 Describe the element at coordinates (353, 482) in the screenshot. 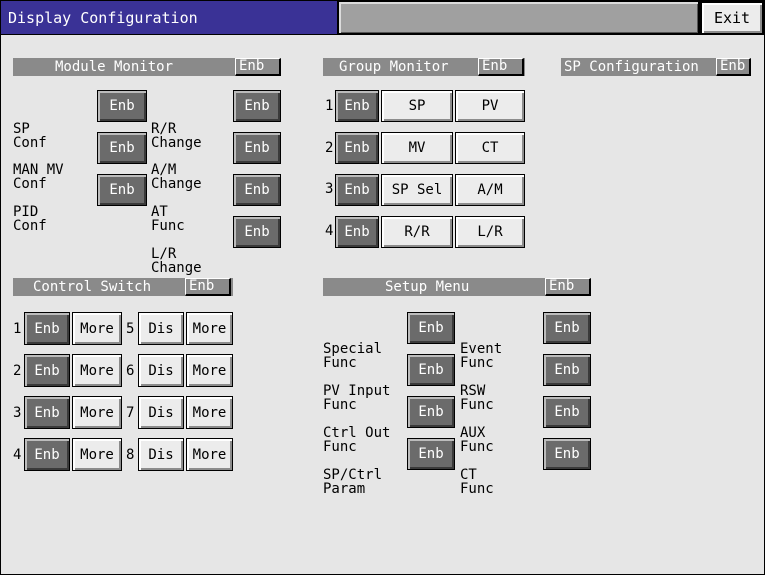

I see `sp-ctrl-param-label: SP/Ctrl Param` at that location.